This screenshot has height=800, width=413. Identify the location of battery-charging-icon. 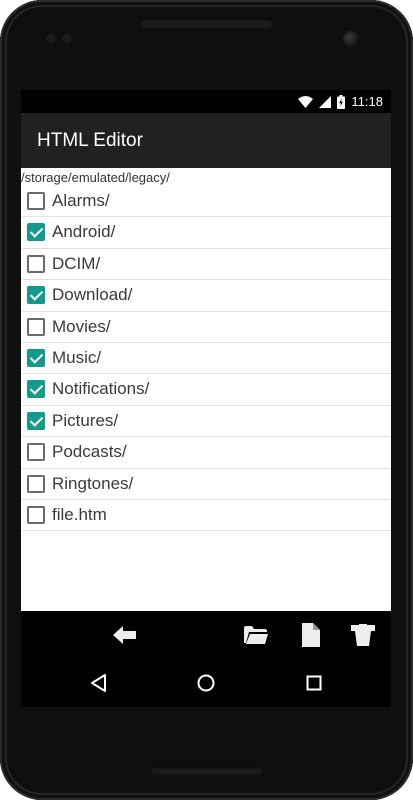
(341, 101).